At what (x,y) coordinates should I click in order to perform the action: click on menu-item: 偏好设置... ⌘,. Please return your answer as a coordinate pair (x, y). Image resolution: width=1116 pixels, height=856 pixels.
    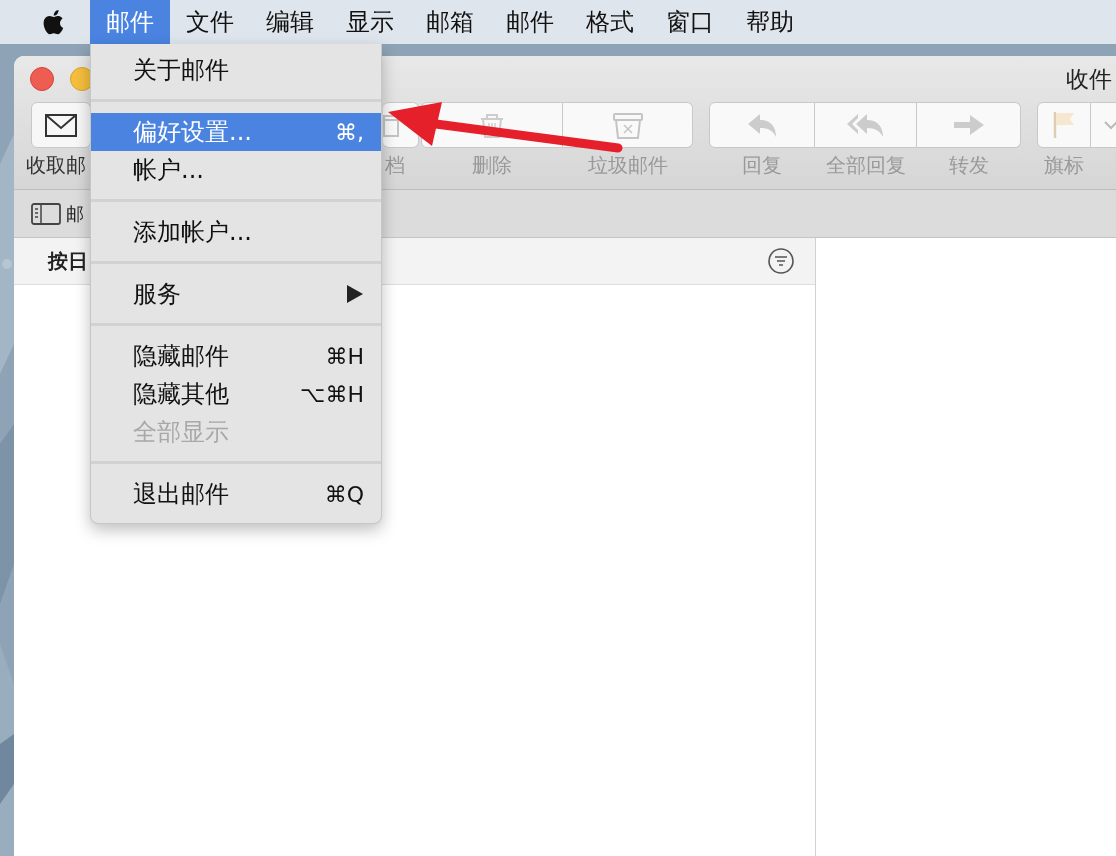
    Looking at the image, I should click on (236, 132).